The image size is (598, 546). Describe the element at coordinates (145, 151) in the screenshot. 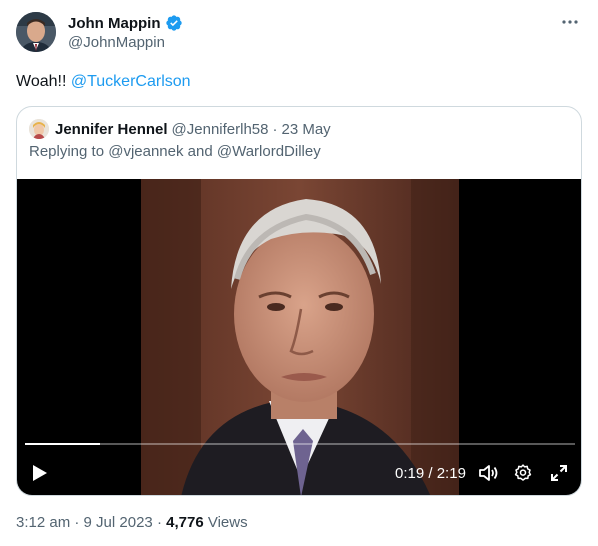

I see `reply-user-link: @vjeannek` at that location.